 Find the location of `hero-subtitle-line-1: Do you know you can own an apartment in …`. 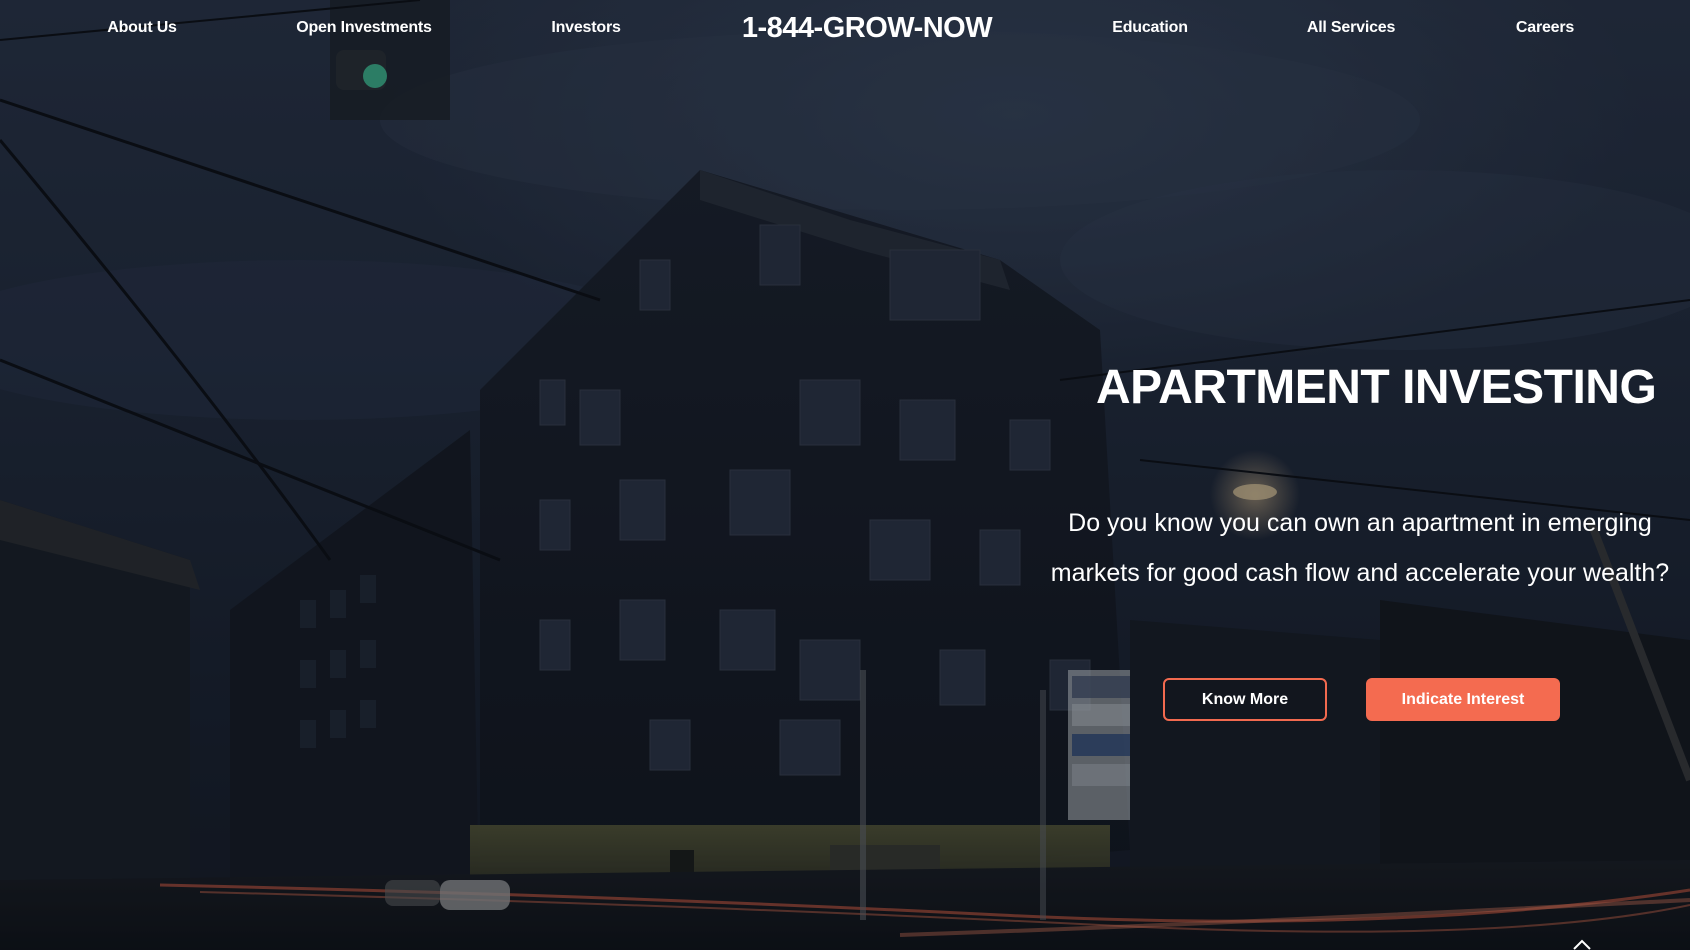

hero-subtitle-line-1: Do you know you can own an apartment in … is located at coordinates (1360, 523).